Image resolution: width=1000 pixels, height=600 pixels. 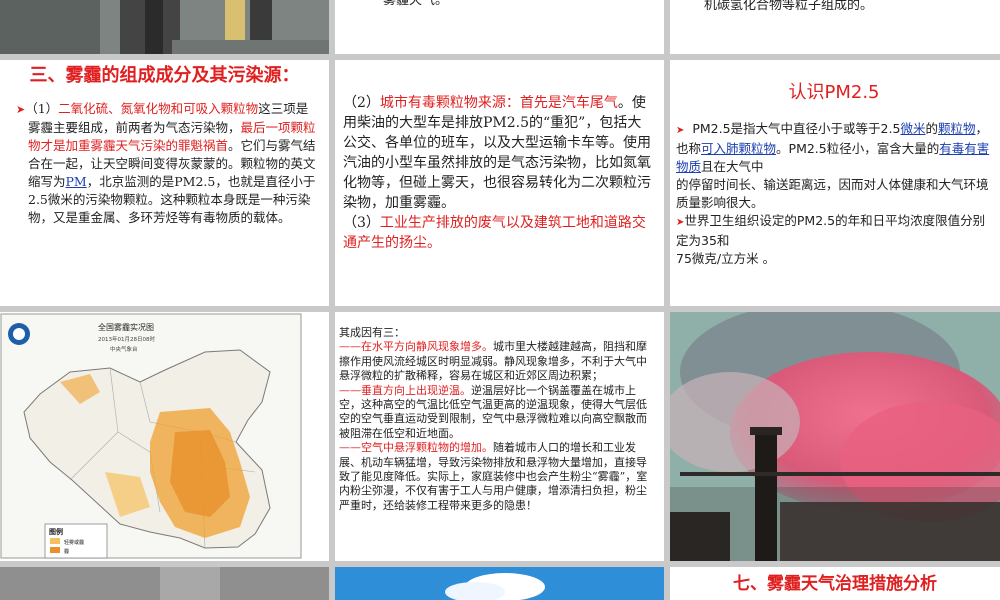 I want to click on map-source: 中央气象台, so click(x=124, y=349).